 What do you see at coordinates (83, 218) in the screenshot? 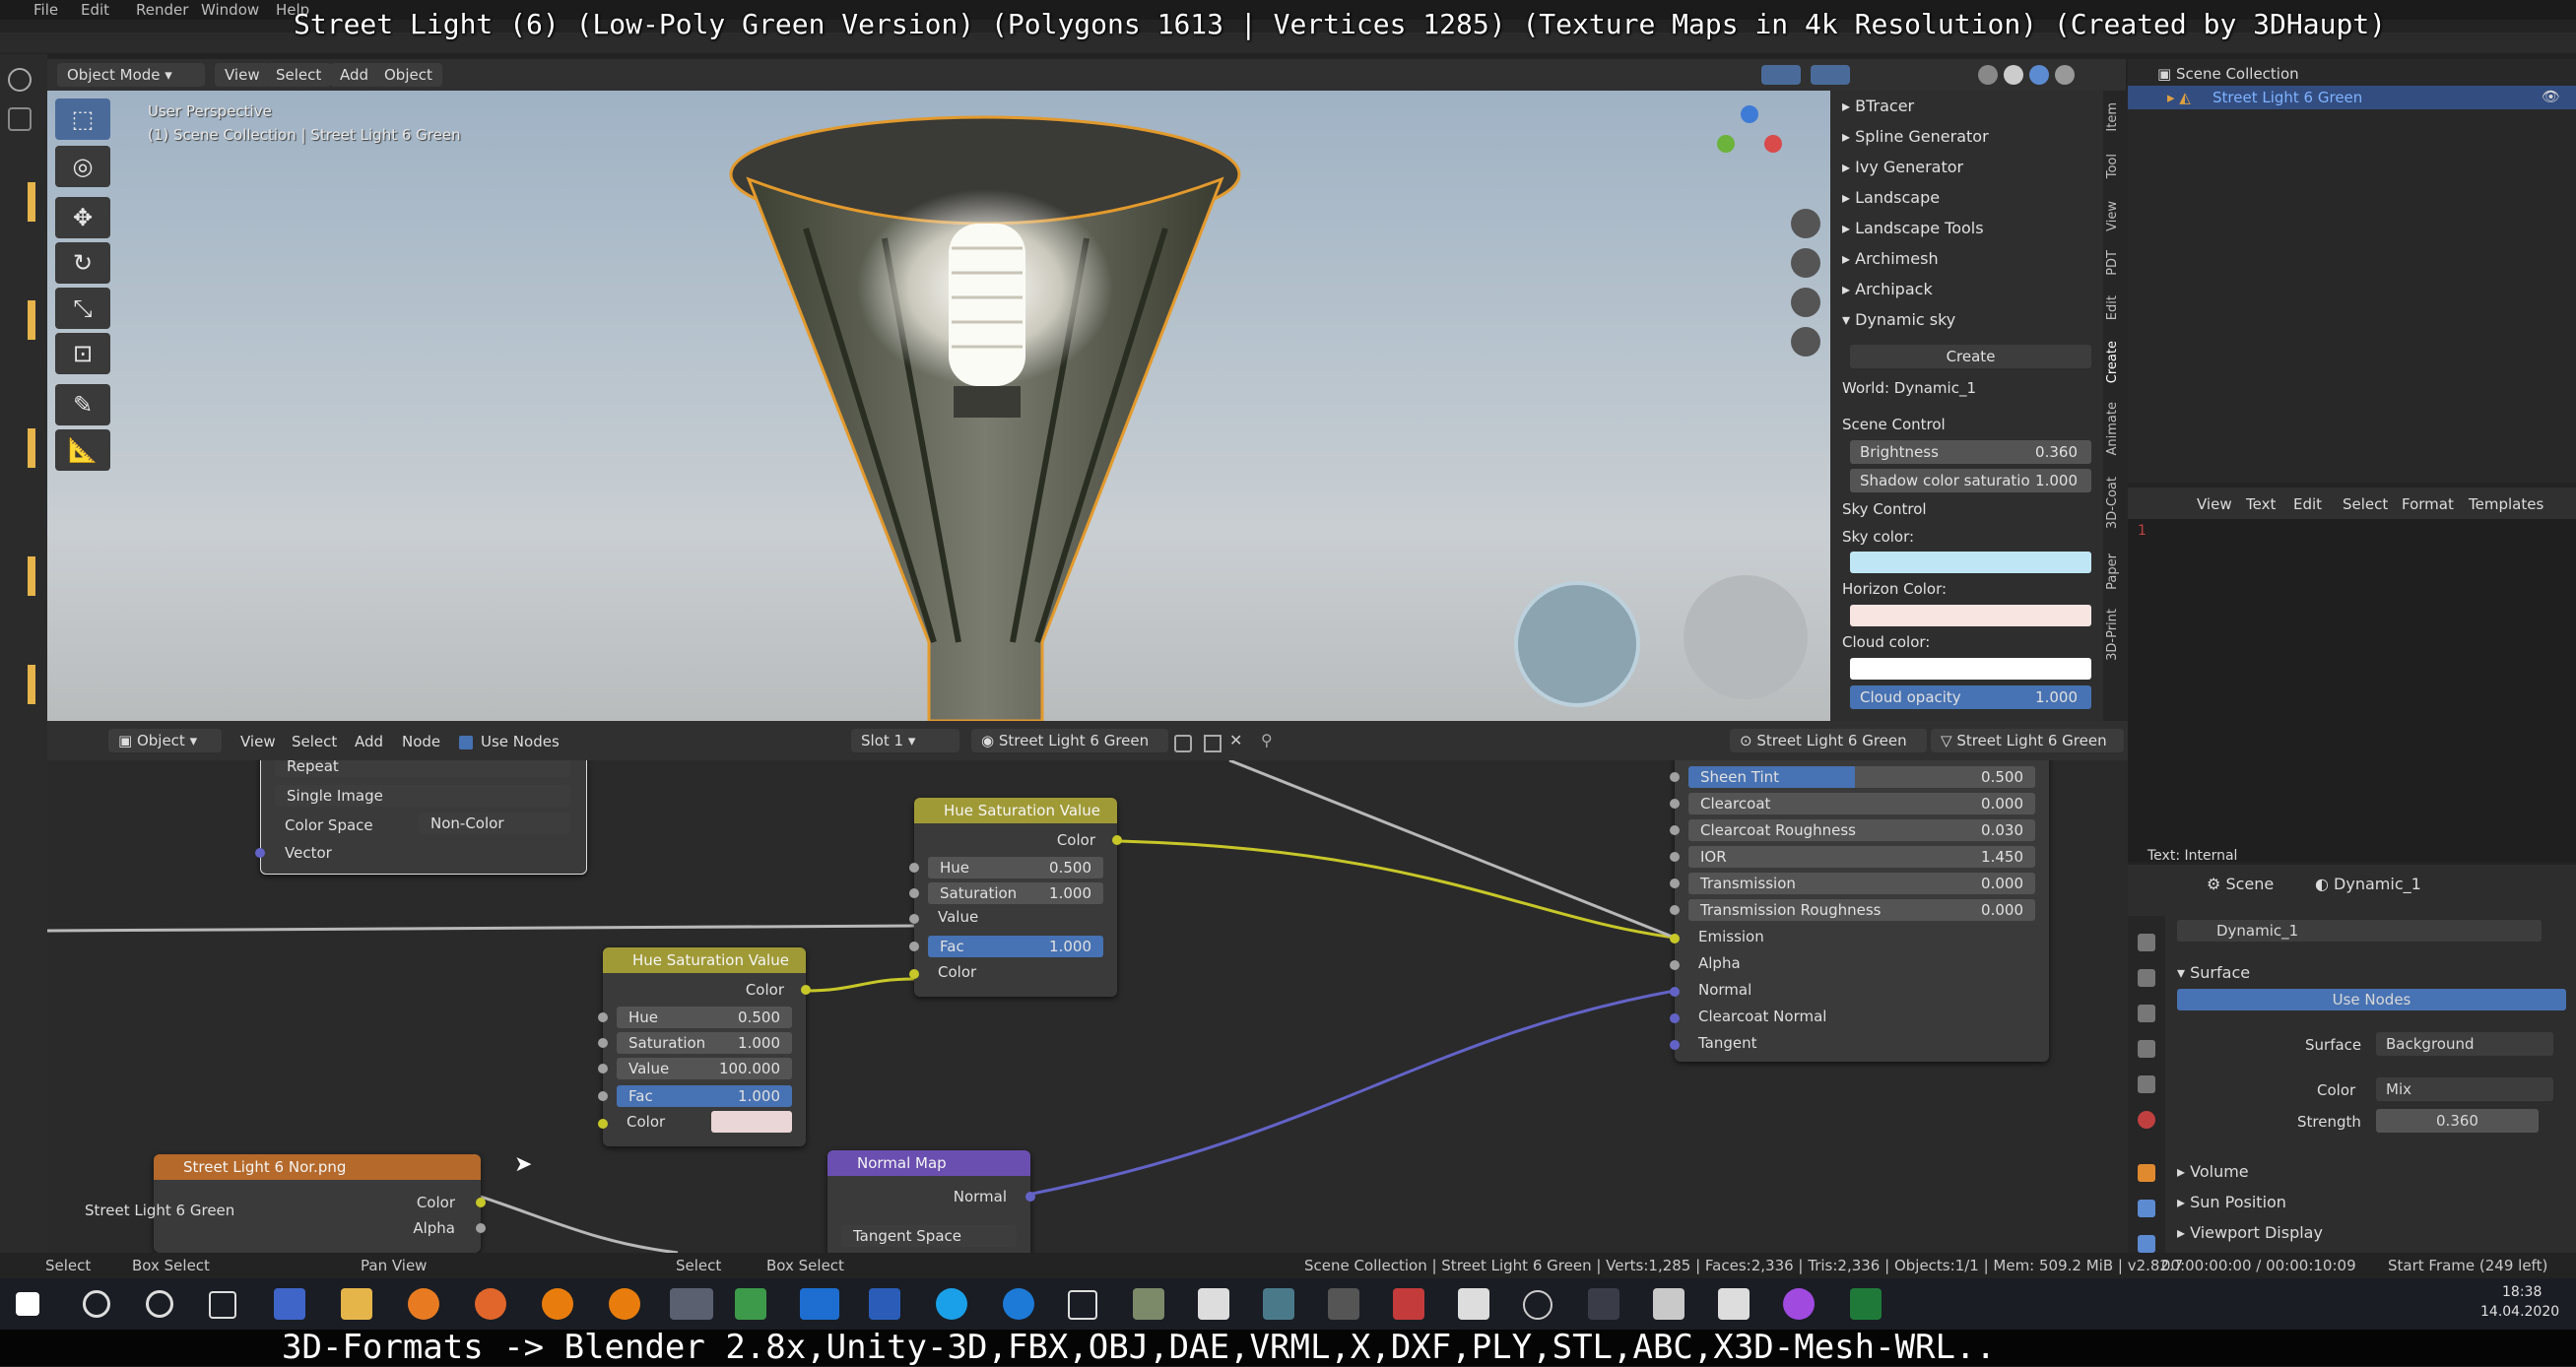
I see `move-tool-icon: ✥` at bounding box center [83, 218].